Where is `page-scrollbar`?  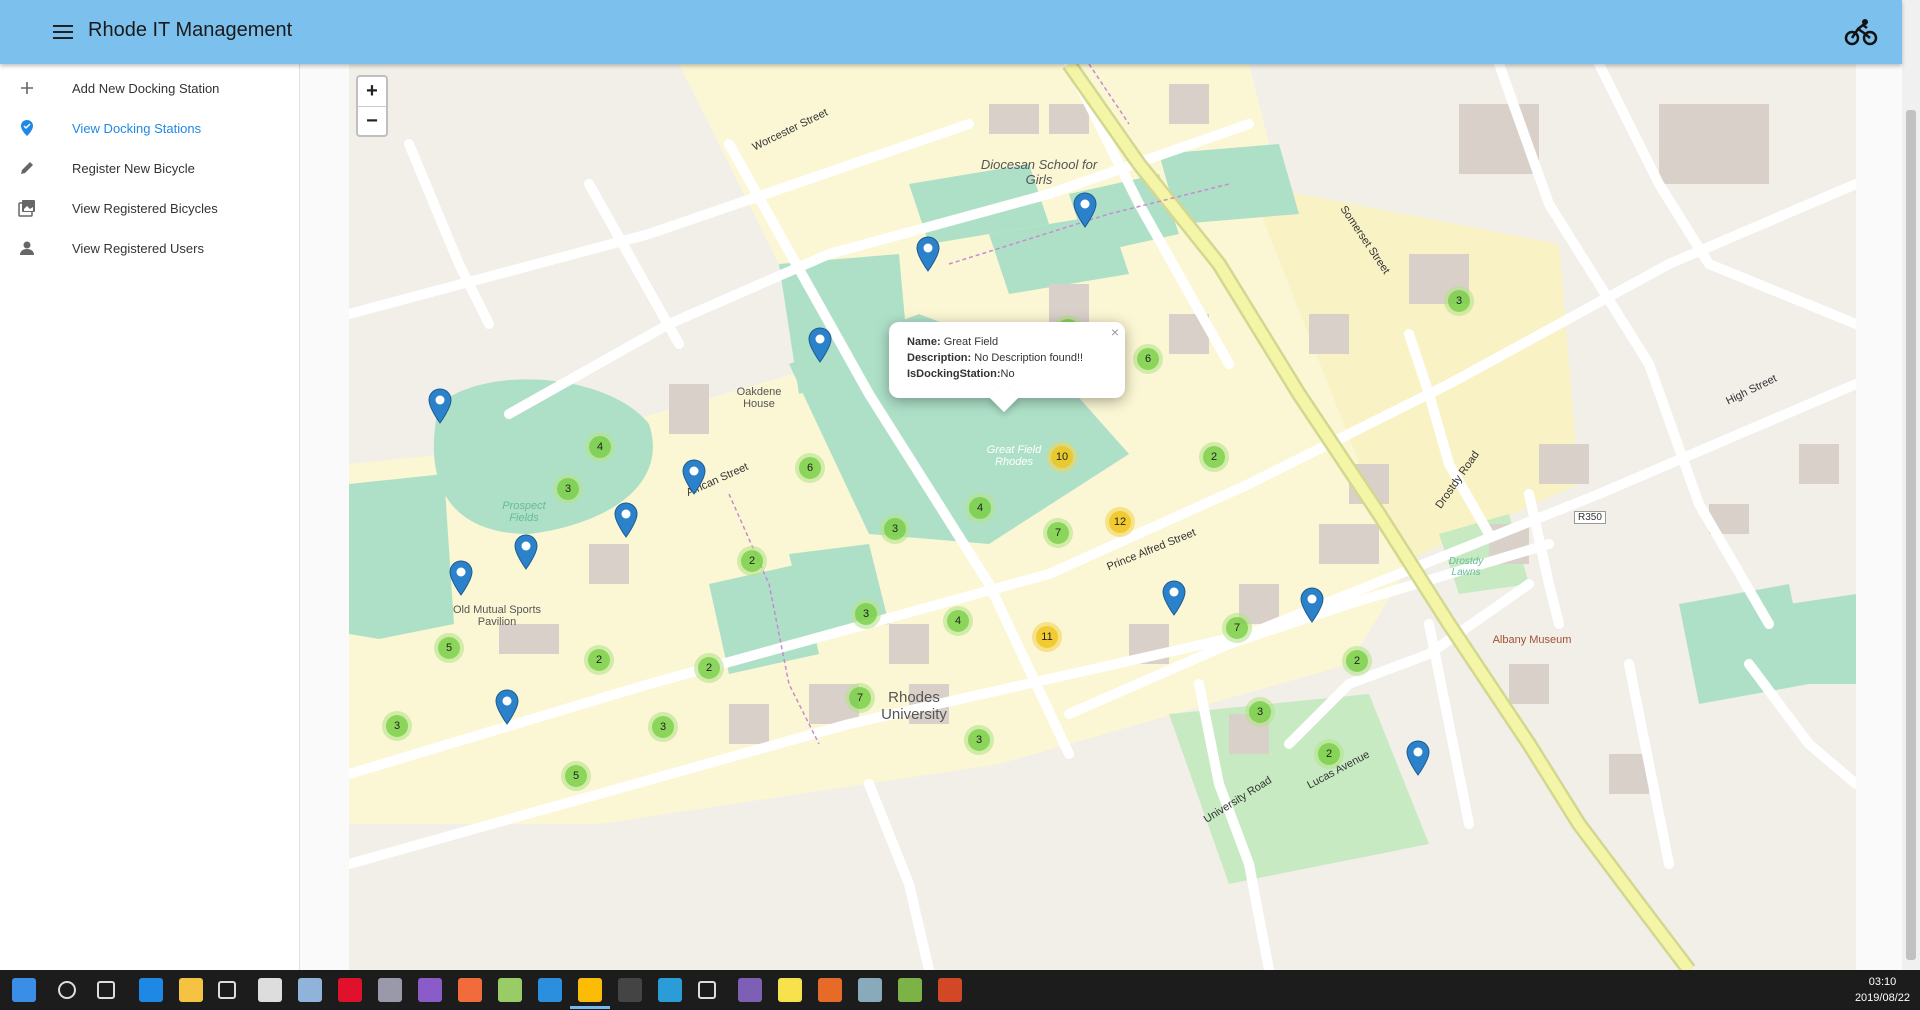 page-scrollbar is located at coordinates (1911, 485).